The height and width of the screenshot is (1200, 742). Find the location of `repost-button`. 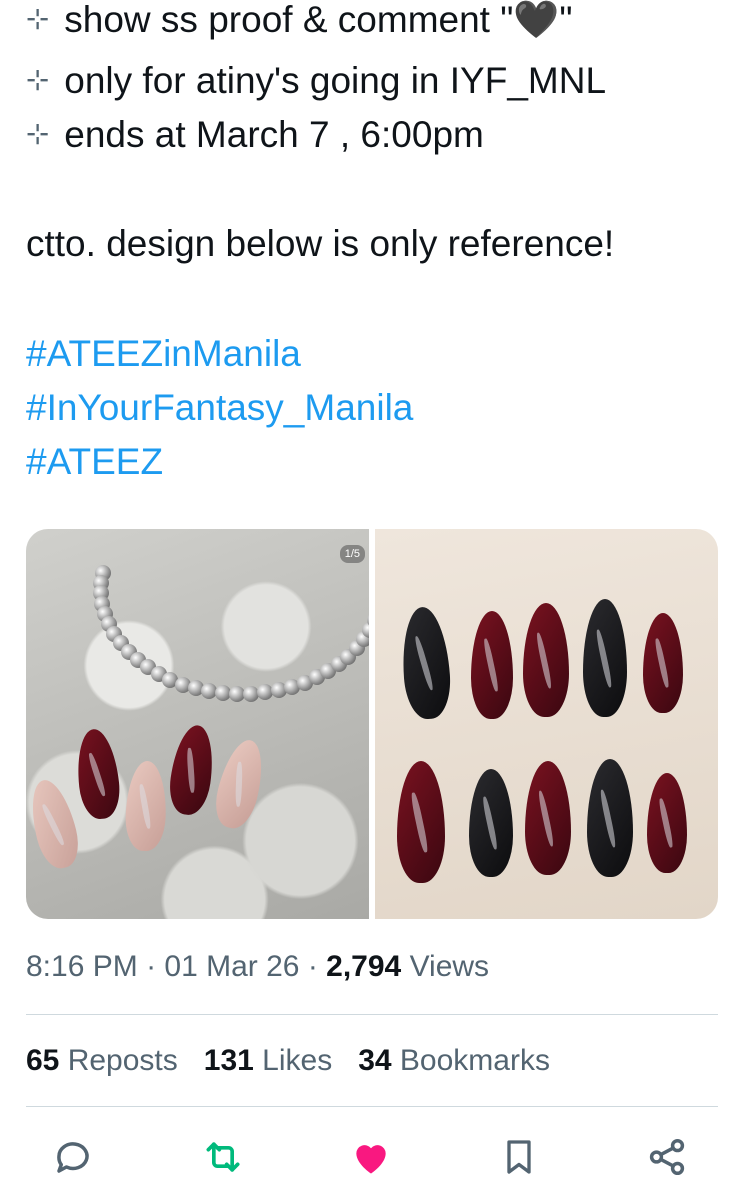

repost-button is located at coordinates (223, 1157).